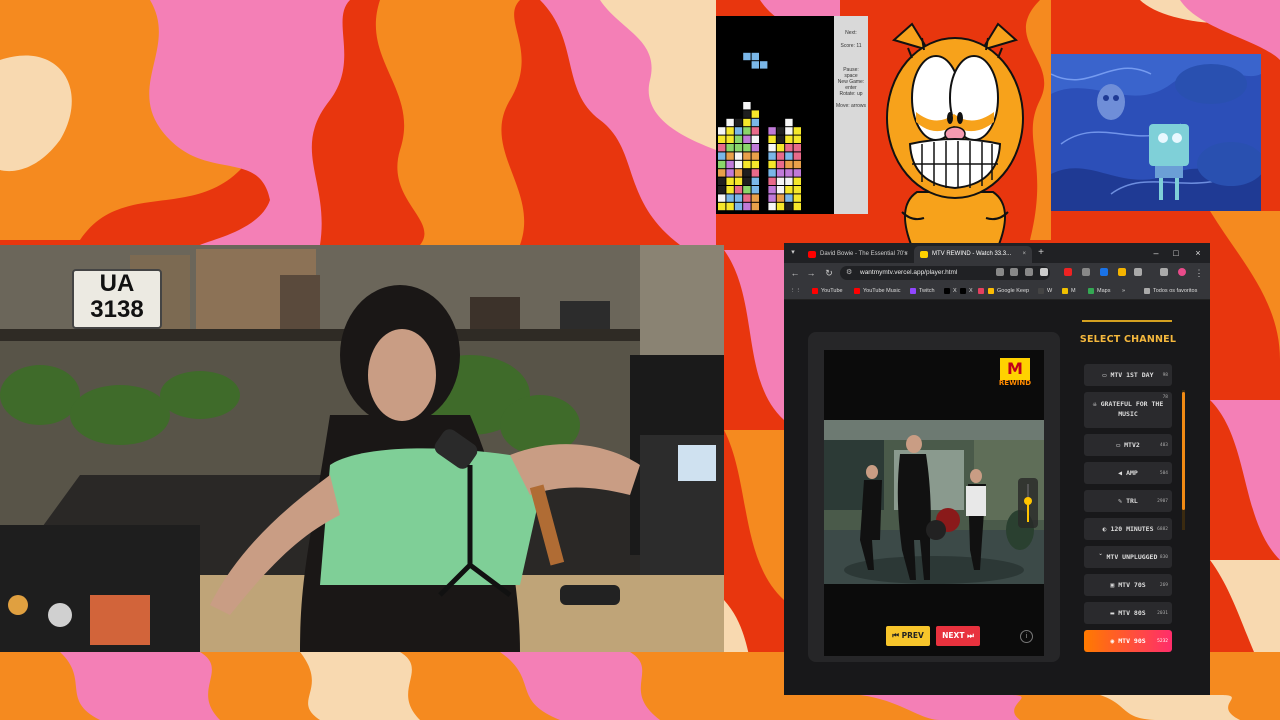 This screenshot has width=1280, height=720. I want to click on back-button: ←, so click(795, 273).